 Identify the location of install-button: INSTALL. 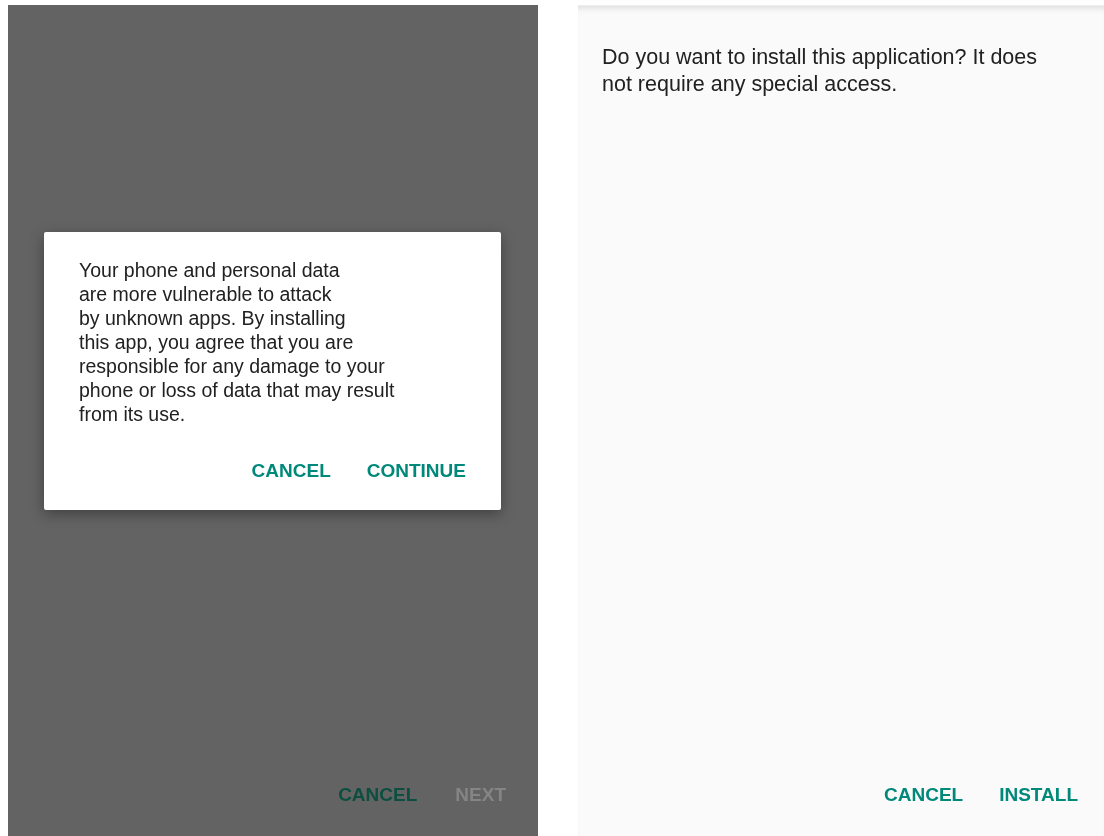
(1038, 795).